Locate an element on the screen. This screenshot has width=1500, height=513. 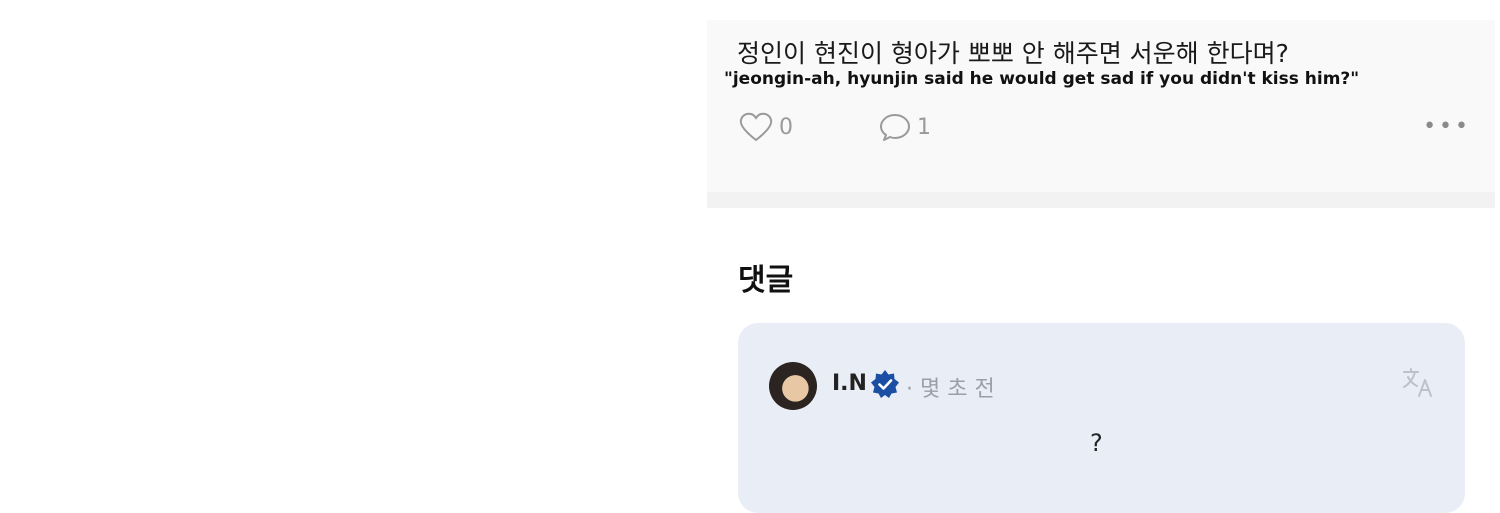
comment-button: 1 is located at coordinates (905, 127).